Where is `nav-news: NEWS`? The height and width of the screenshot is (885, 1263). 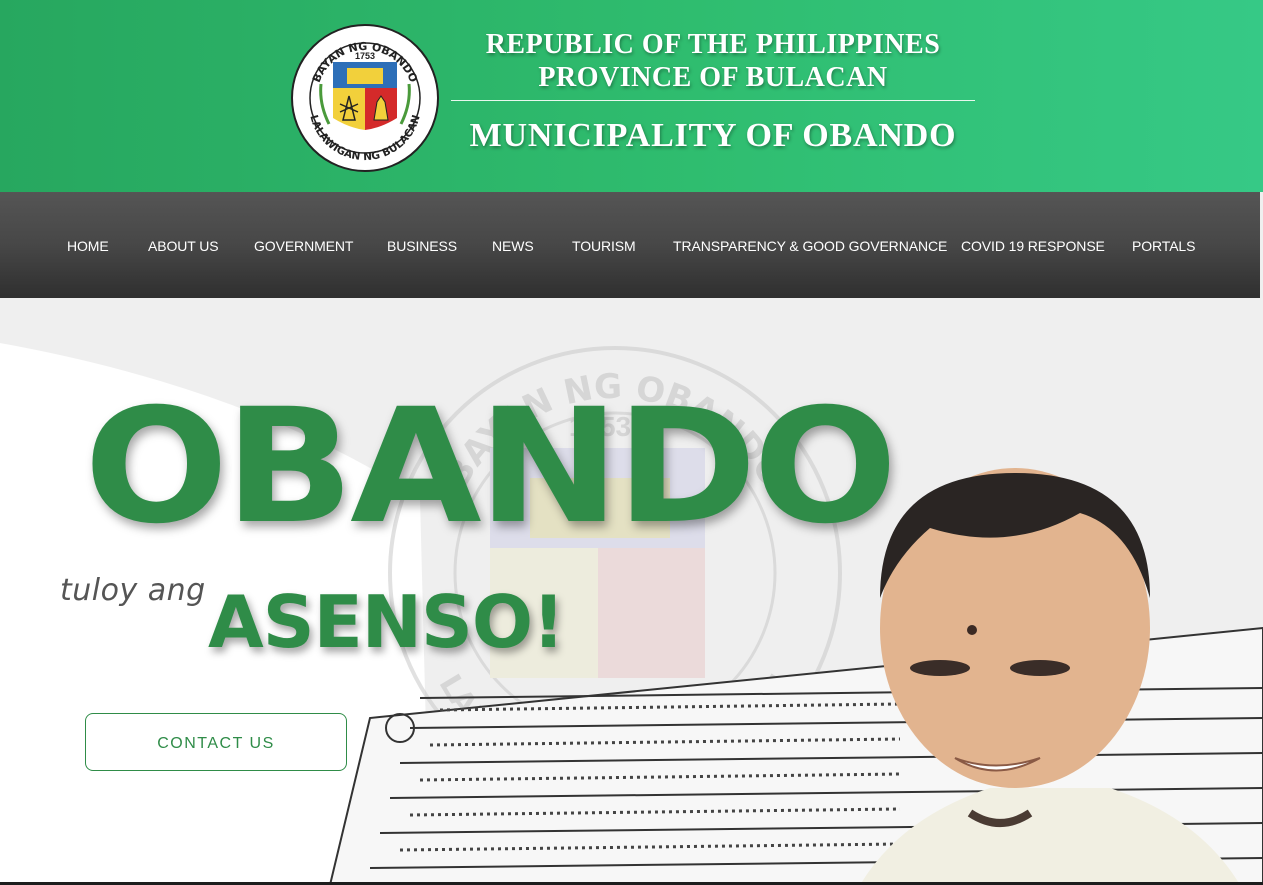
nav-news: NEWS is located at coordinates (513, 246).